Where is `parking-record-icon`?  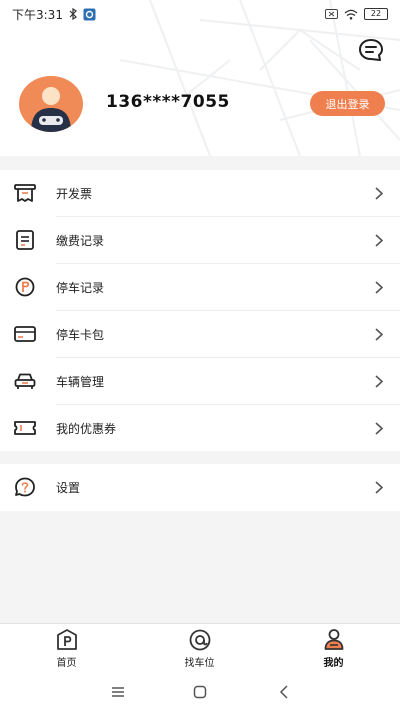 parking-record-icon is located at coordinates (25, 287).